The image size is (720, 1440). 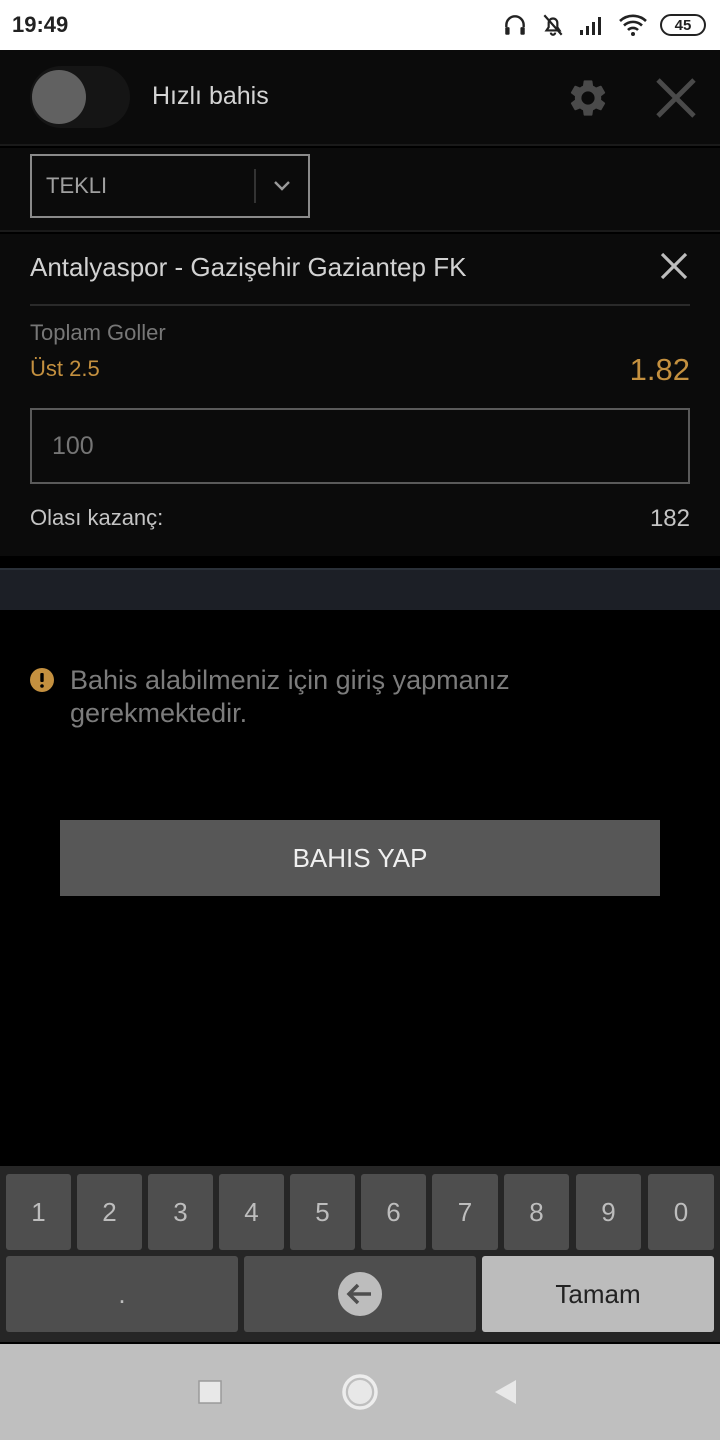 What do you see at coordinates (360, 190) in the screenshot?
I see `bet-type-bar: TEKLI` at bounding box center [360, 190].